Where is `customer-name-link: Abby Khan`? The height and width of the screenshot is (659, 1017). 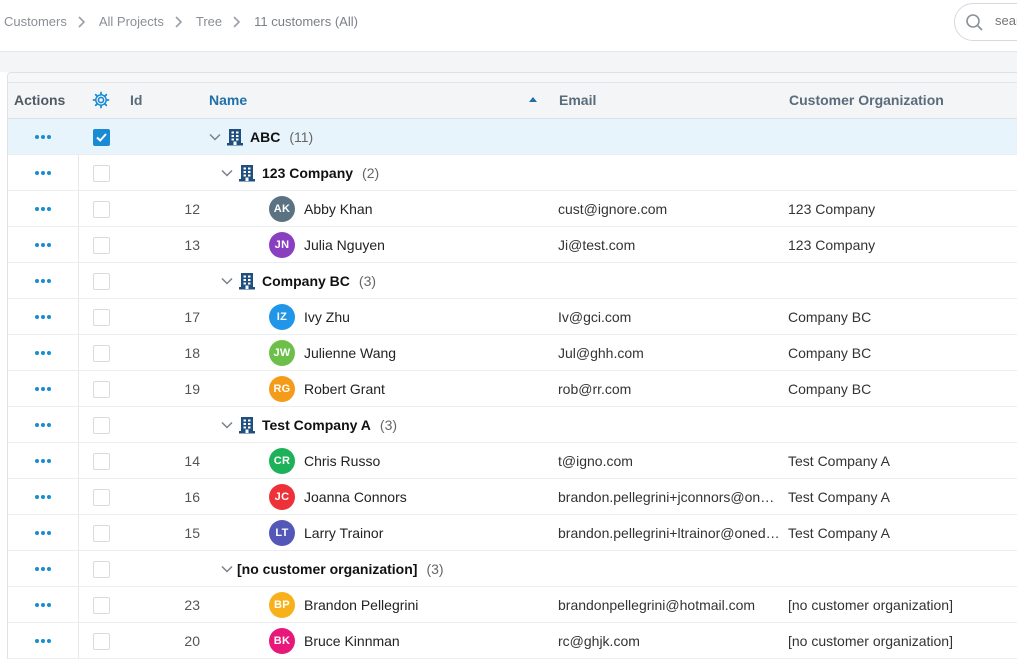 customer-name-link: Abby Khan is located at coordinates (338, 209).